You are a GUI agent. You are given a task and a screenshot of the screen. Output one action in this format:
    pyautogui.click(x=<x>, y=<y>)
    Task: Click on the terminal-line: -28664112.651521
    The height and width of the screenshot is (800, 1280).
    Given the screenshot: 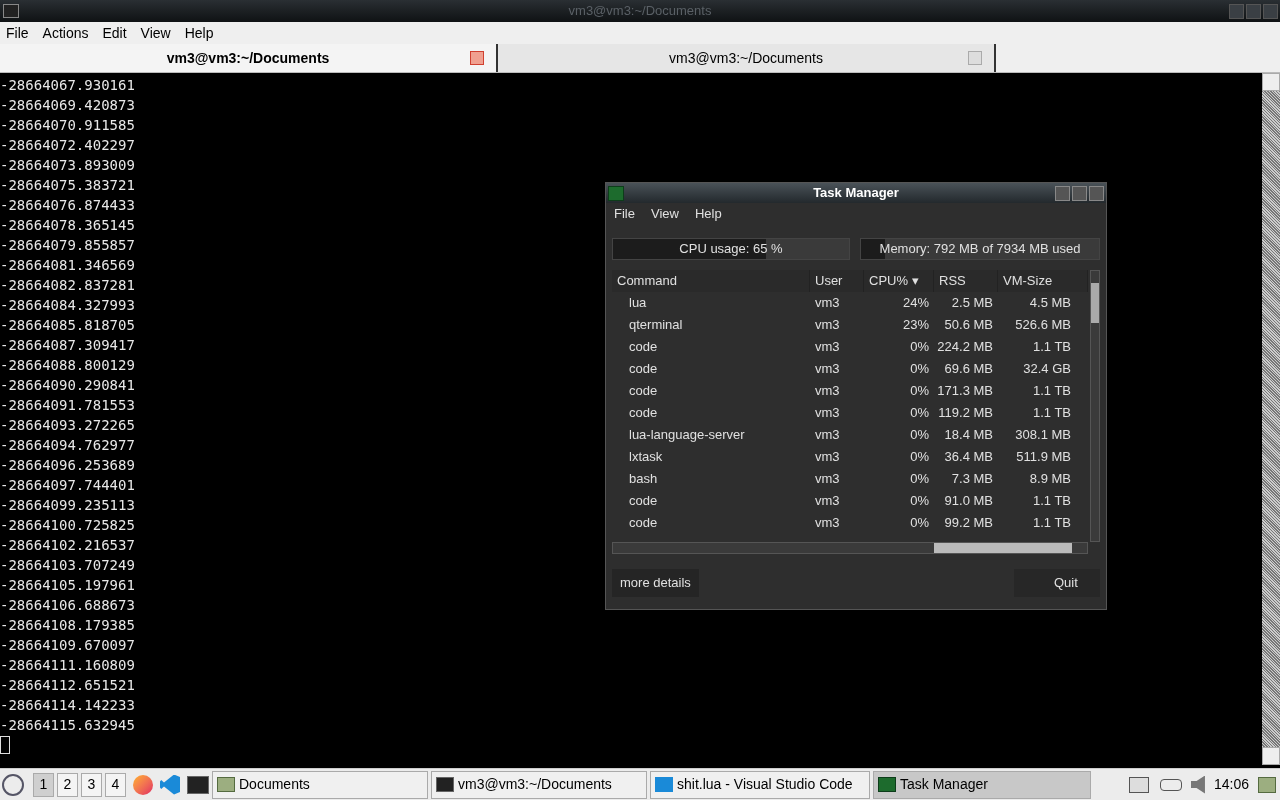 What is the action you would take?
    pyautogui.click(x=67, y=685)
    